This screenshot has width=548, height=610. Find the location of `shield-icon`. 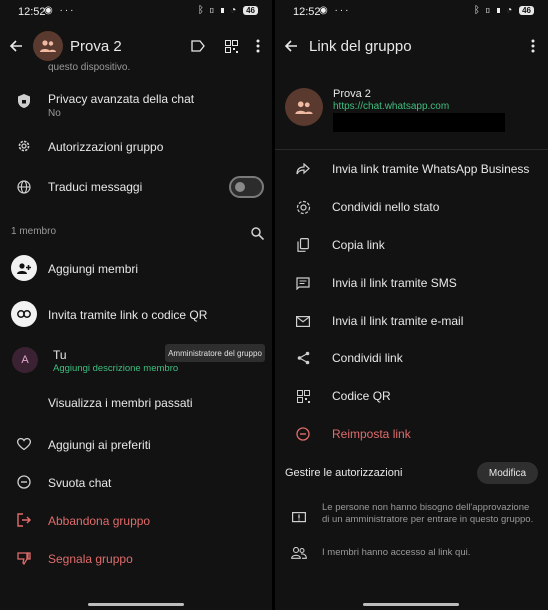

shield-icon is located at coordinates (24, 101).